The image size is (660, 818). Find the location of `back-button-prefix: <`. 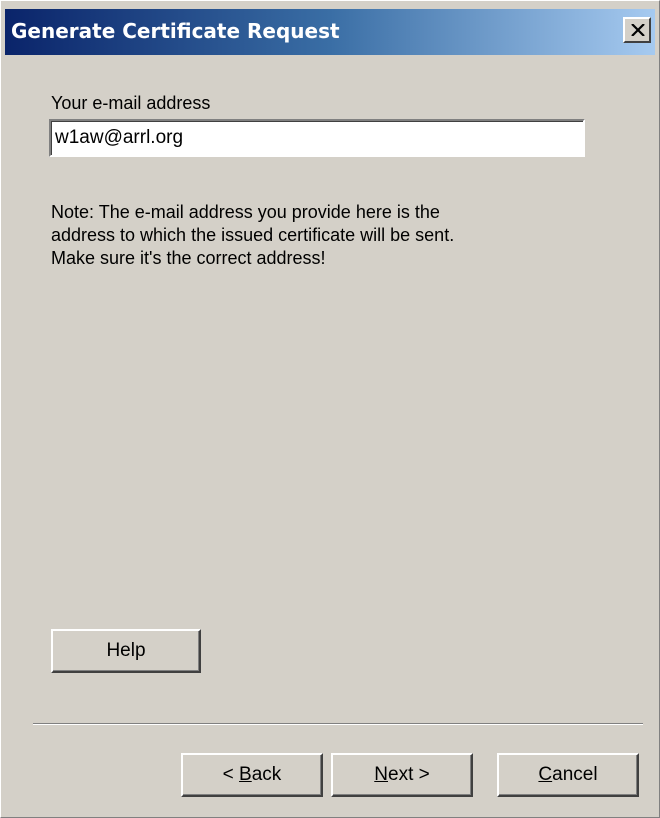

back-button-prefix: < is located at coordinates (231, 774).